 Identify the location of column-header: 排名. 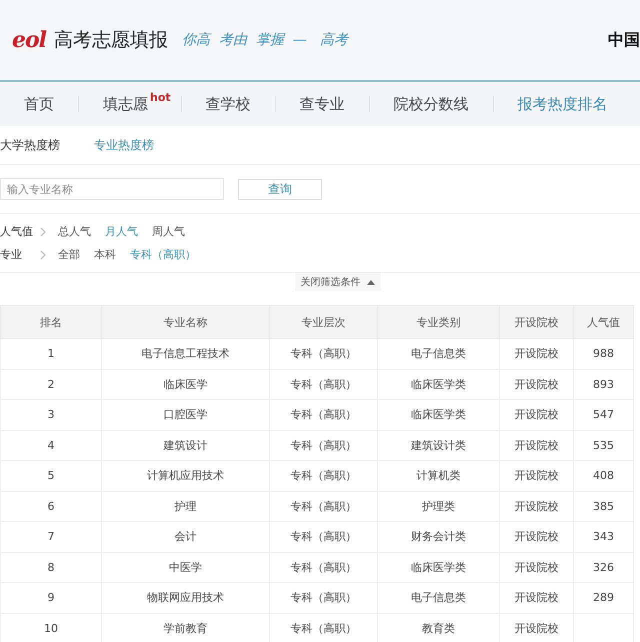
(51, 322).